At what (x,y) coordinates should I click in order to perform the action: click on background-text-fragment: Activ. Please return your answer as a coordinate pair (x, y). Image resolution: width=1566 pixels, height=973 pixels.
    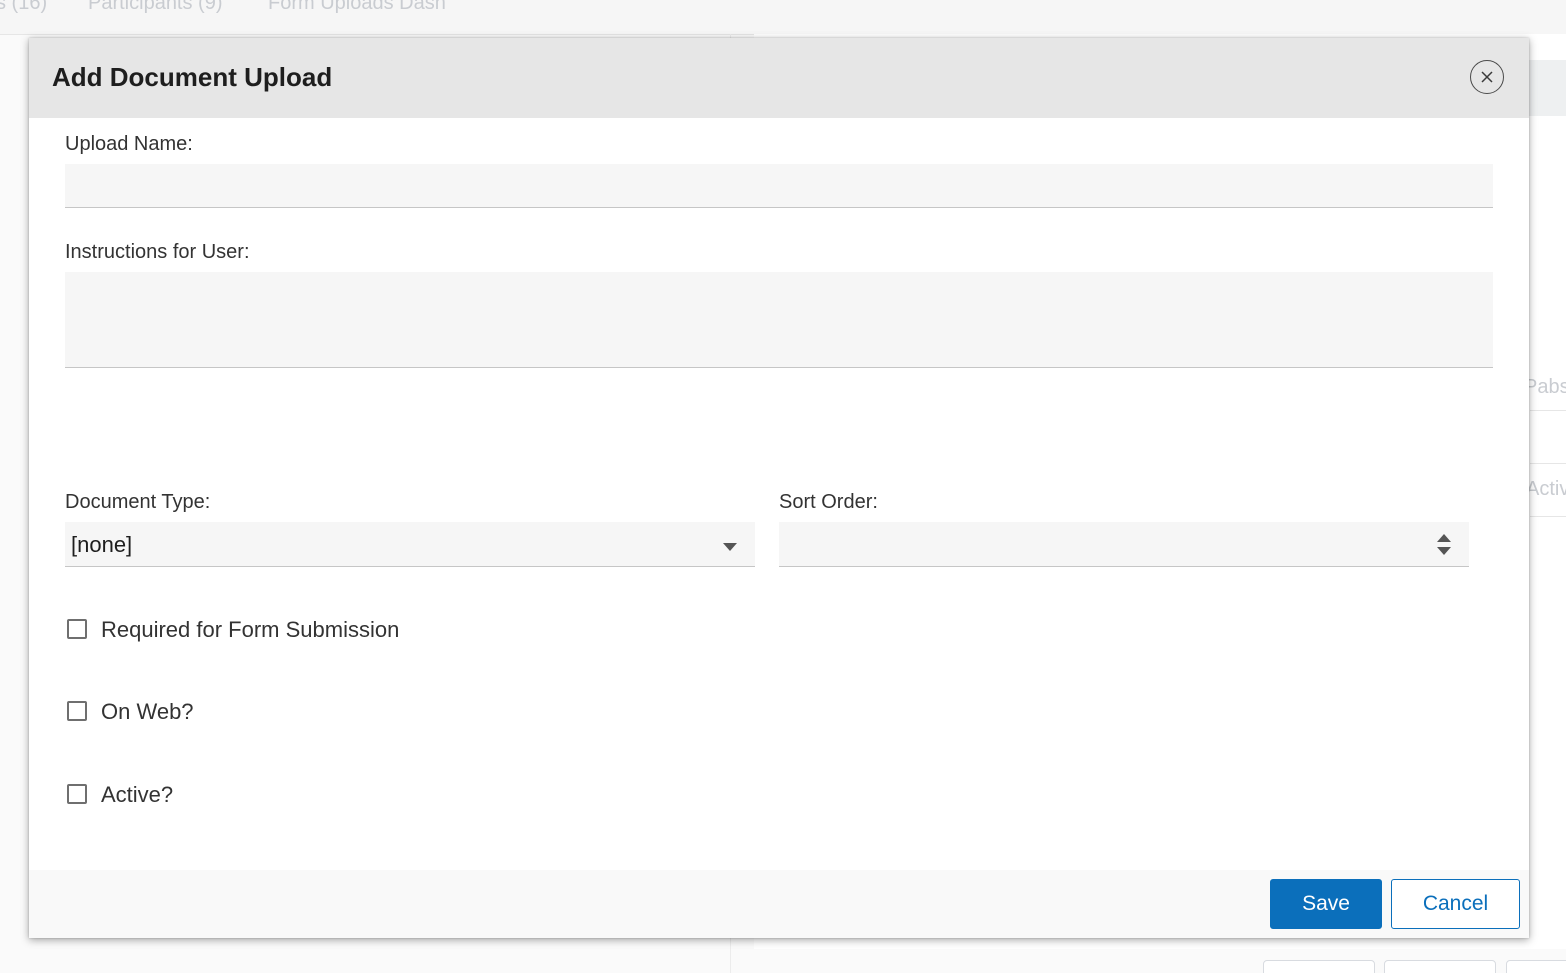
    Looking at the image, I should click on (1546, 489).